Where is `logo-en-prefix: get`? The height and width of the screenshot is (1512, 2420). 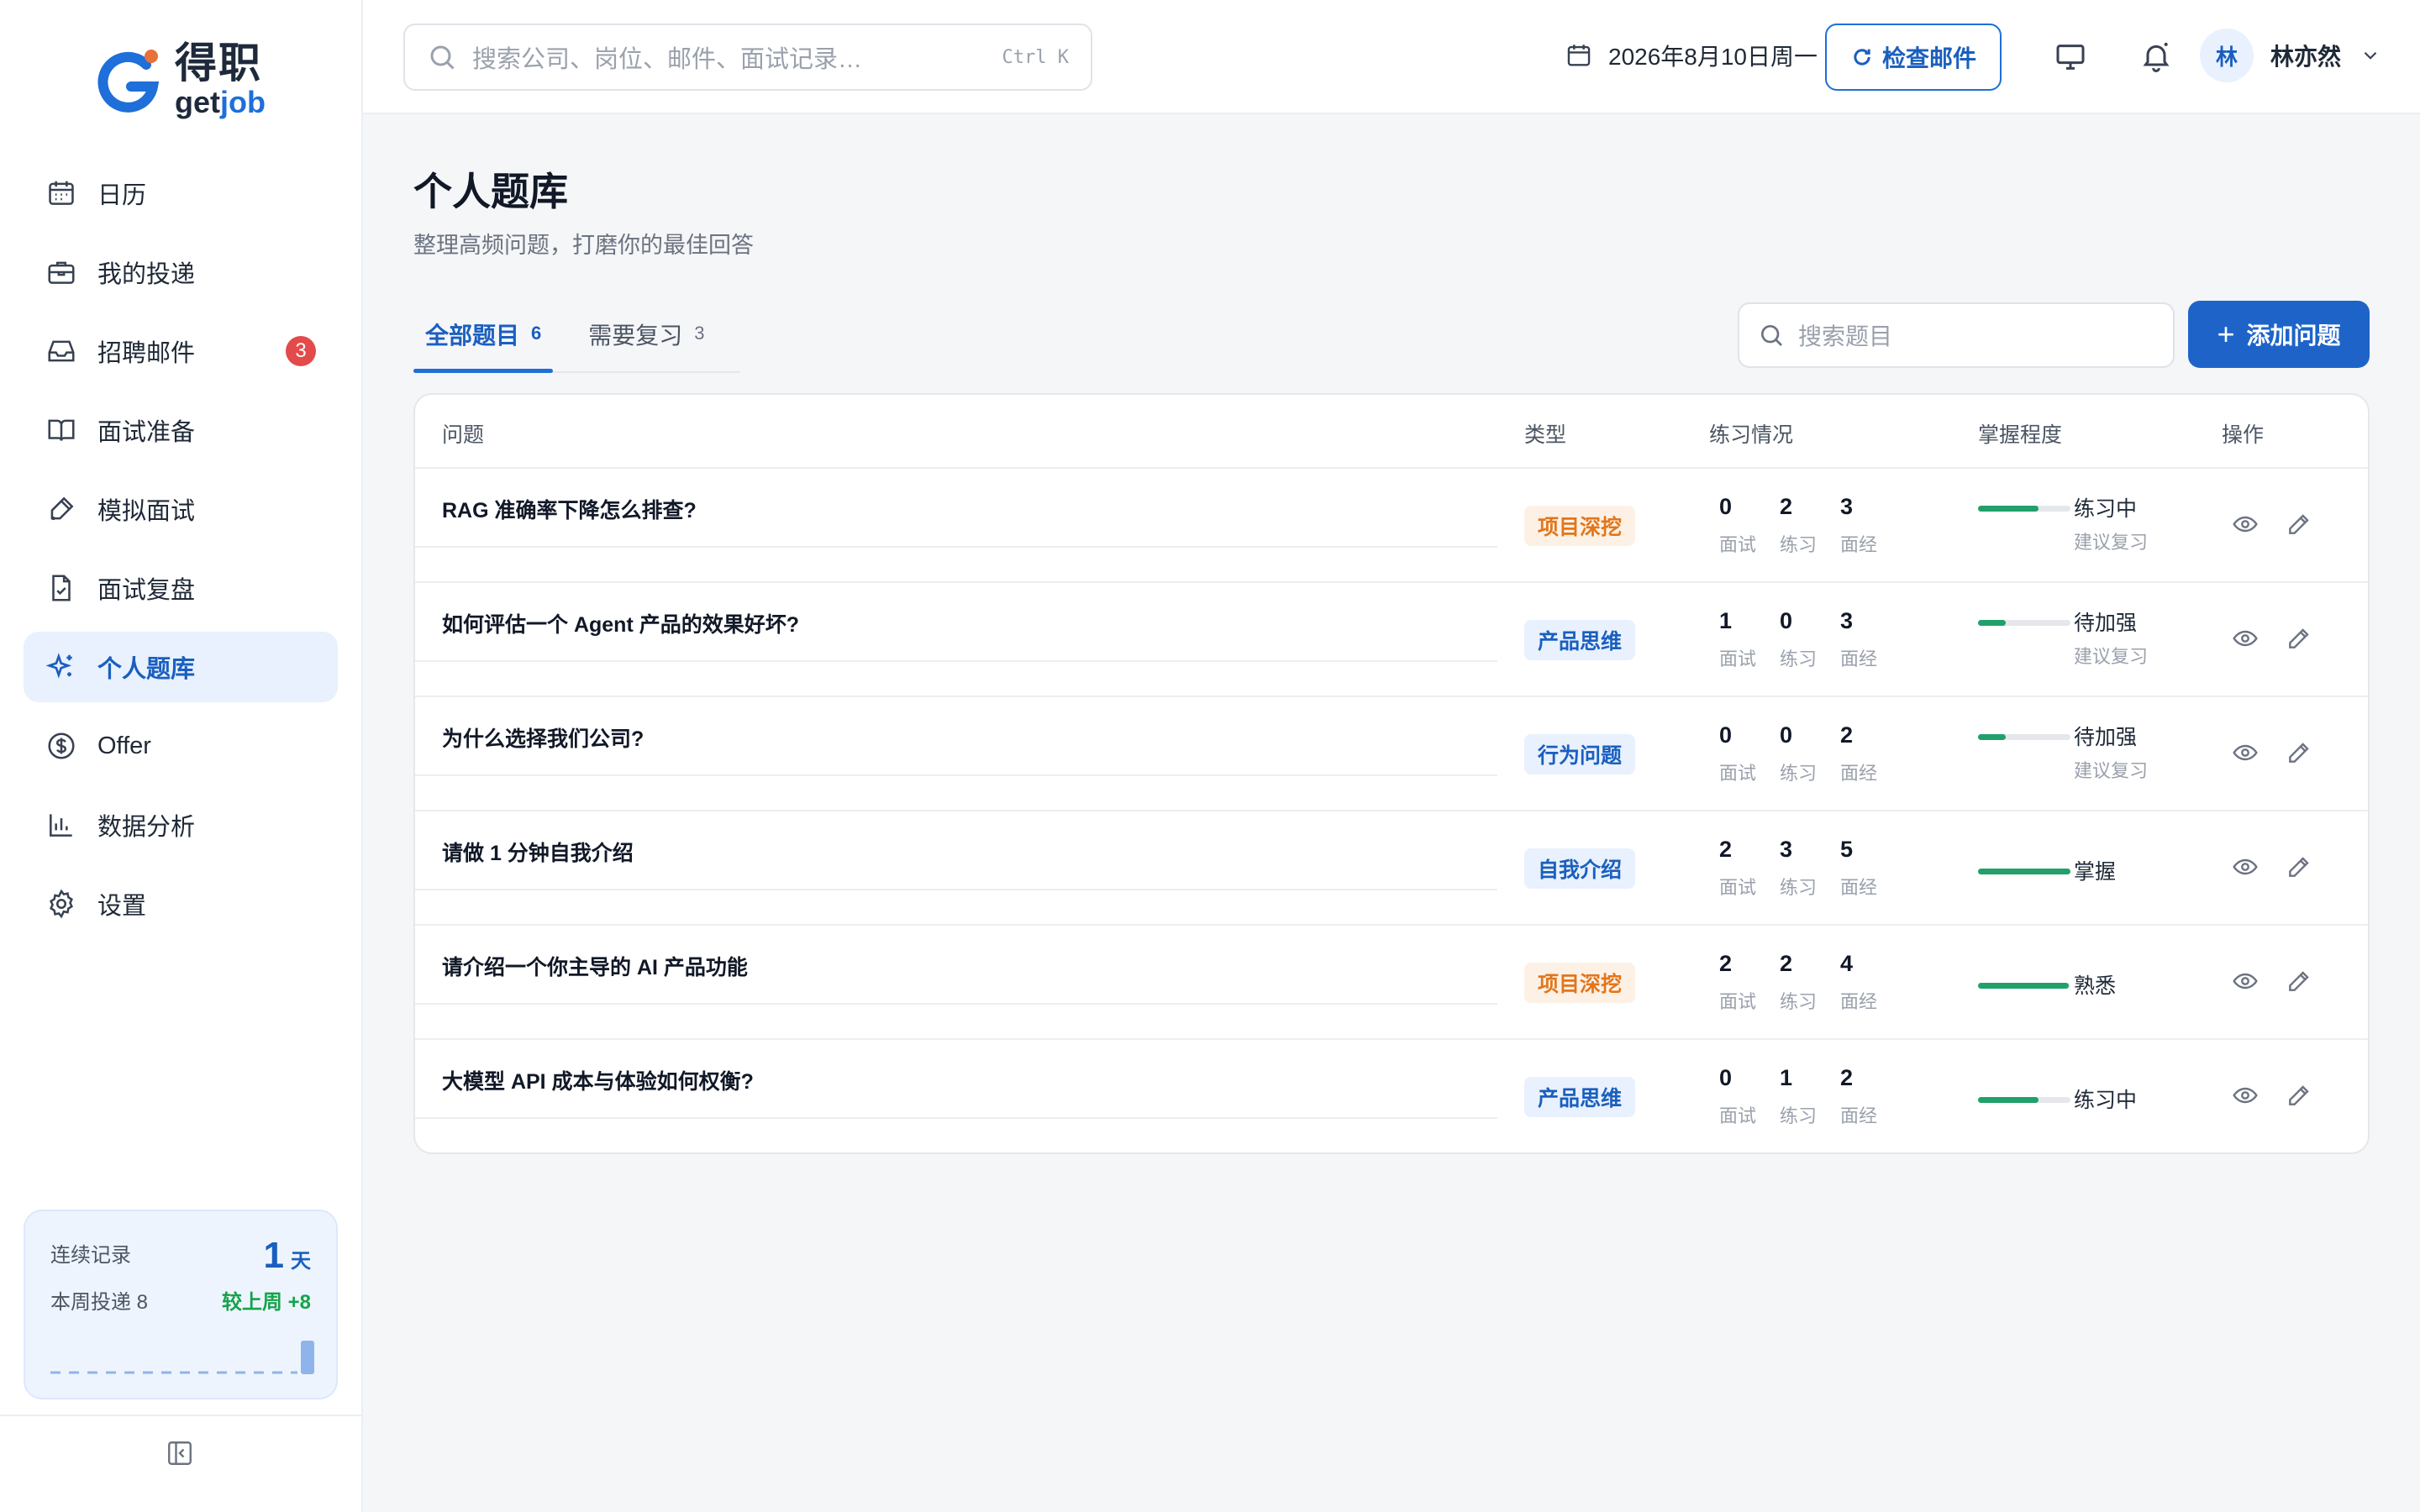 logo-en-prefix: get is located at coordinates (197, 102).